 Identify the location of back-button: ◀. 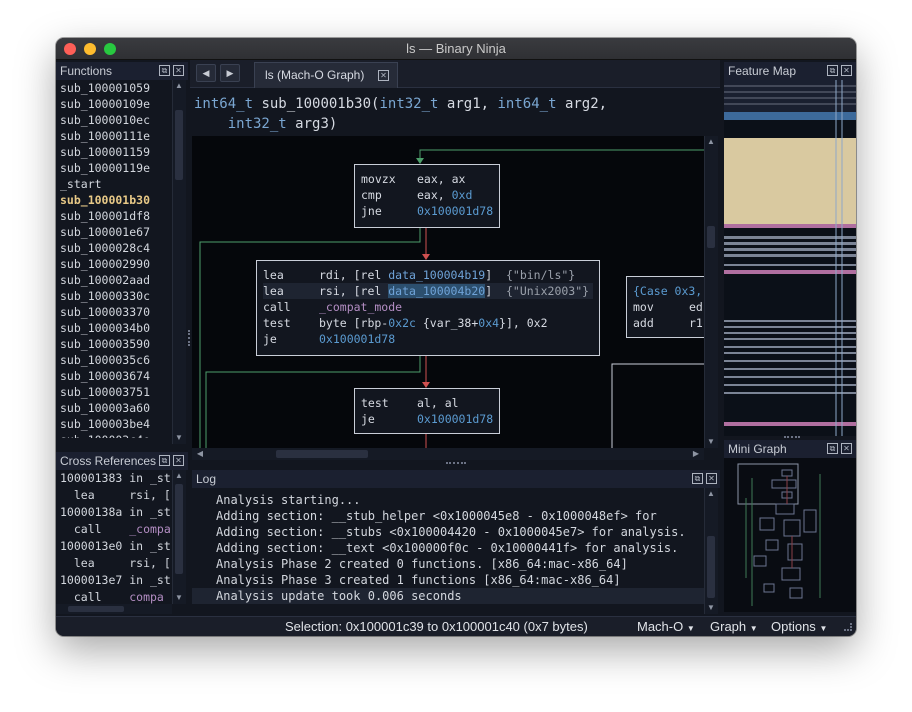
(206, 73).